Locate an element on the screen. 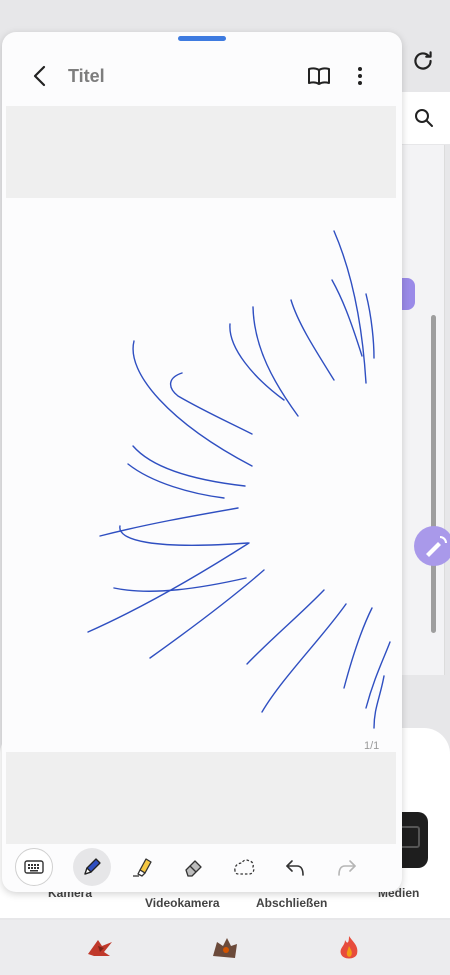  pen-fab-button is located at coordinates (432, 546).